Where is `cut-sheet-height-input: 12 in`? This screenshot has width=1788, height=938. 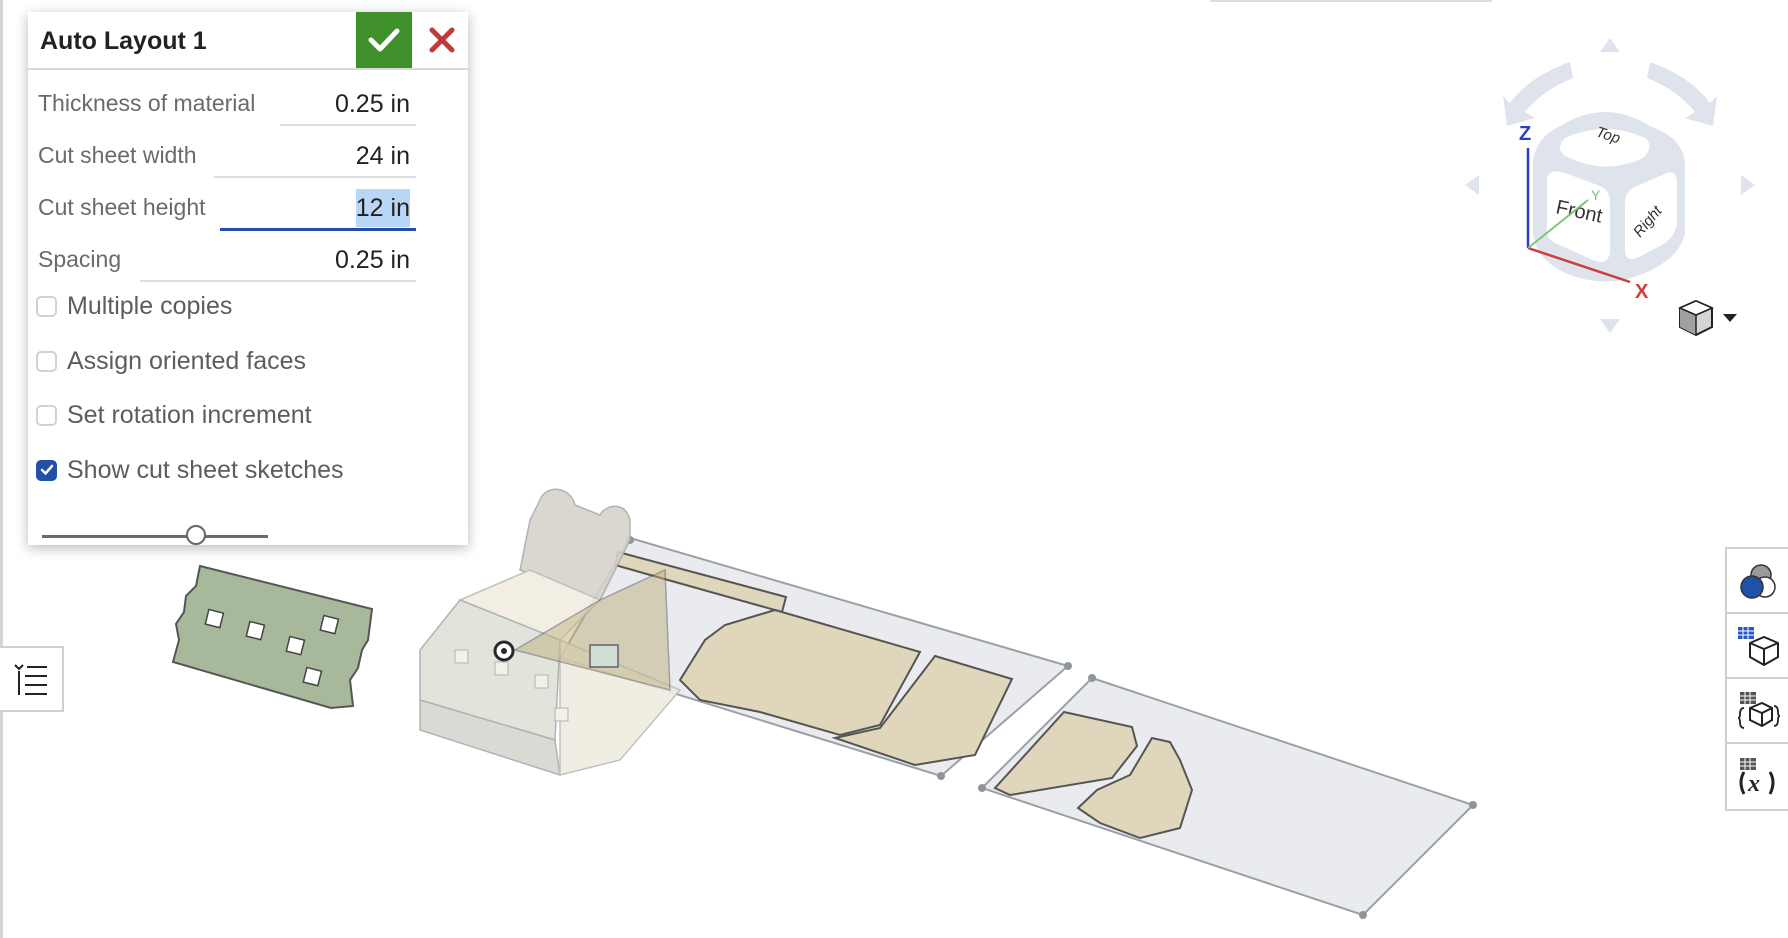
cut-sheet-height-input: 12 in is located at coordinates (318, 209).